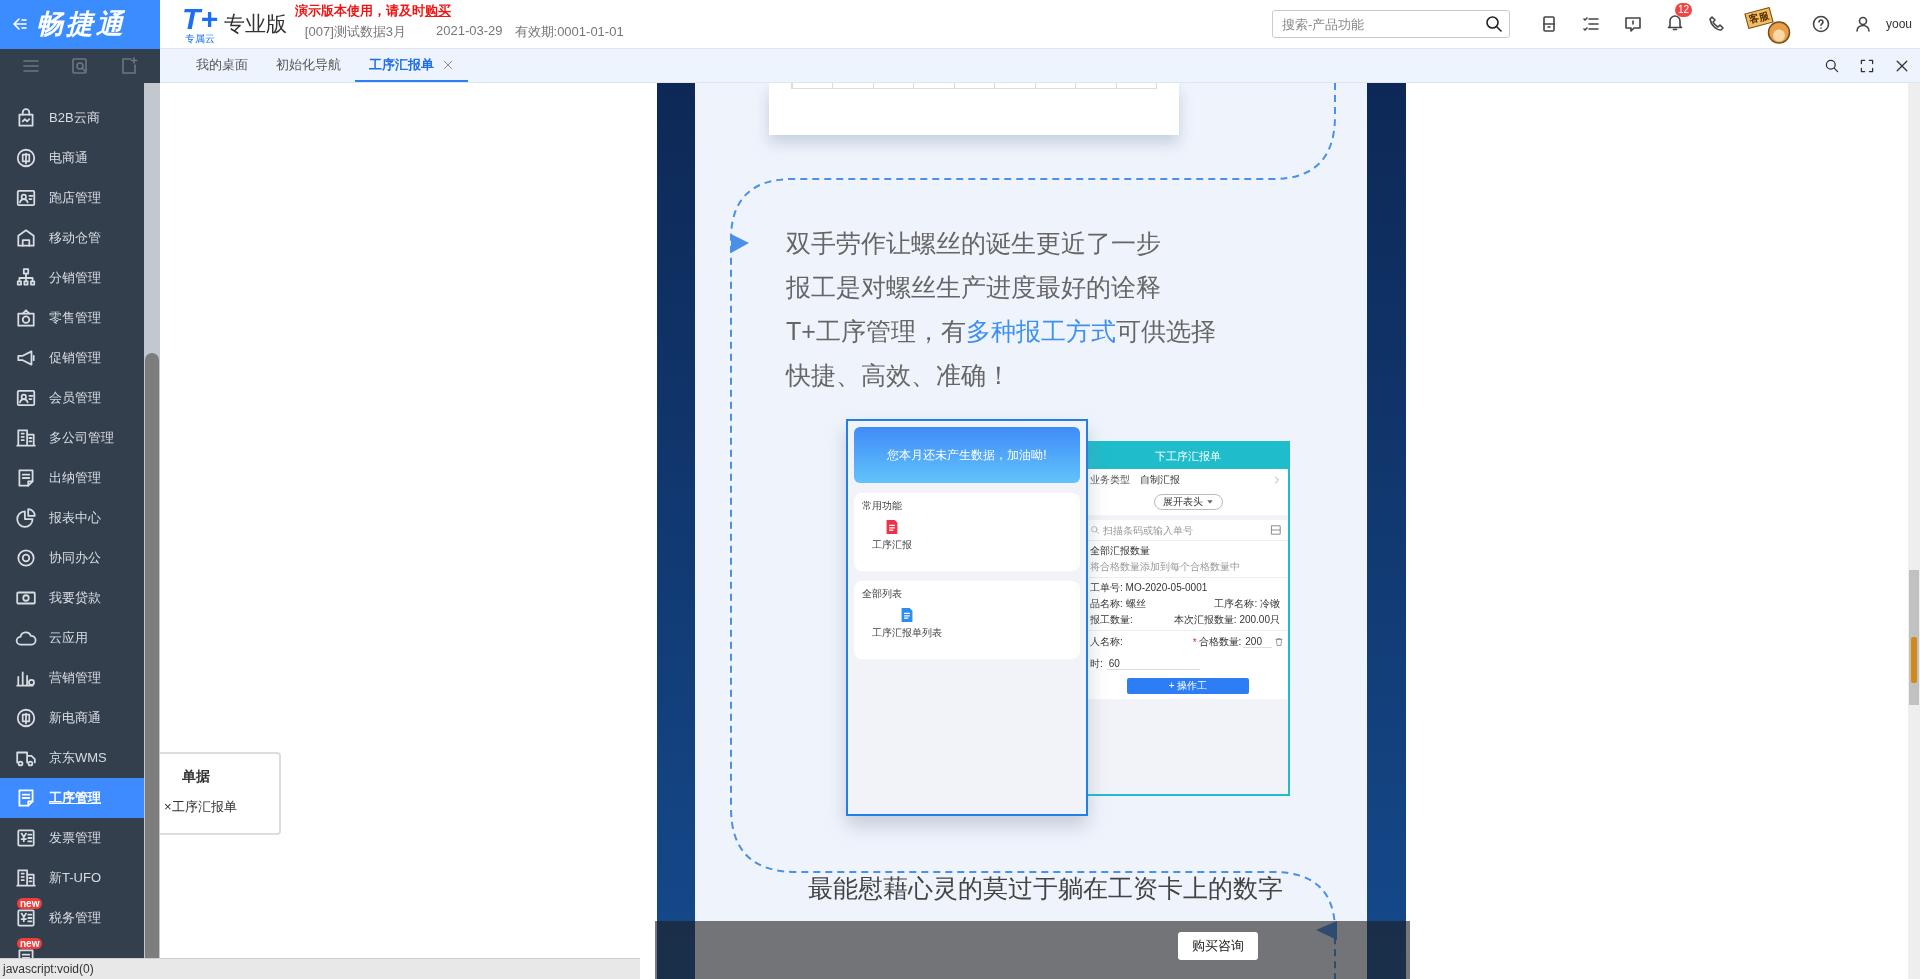  What do you see at coordinates (1001, 331) in the screenshot?
I see `intro-text: T+工序管理，有多种报工方式可供选择` at bounding box center [1001, 331].